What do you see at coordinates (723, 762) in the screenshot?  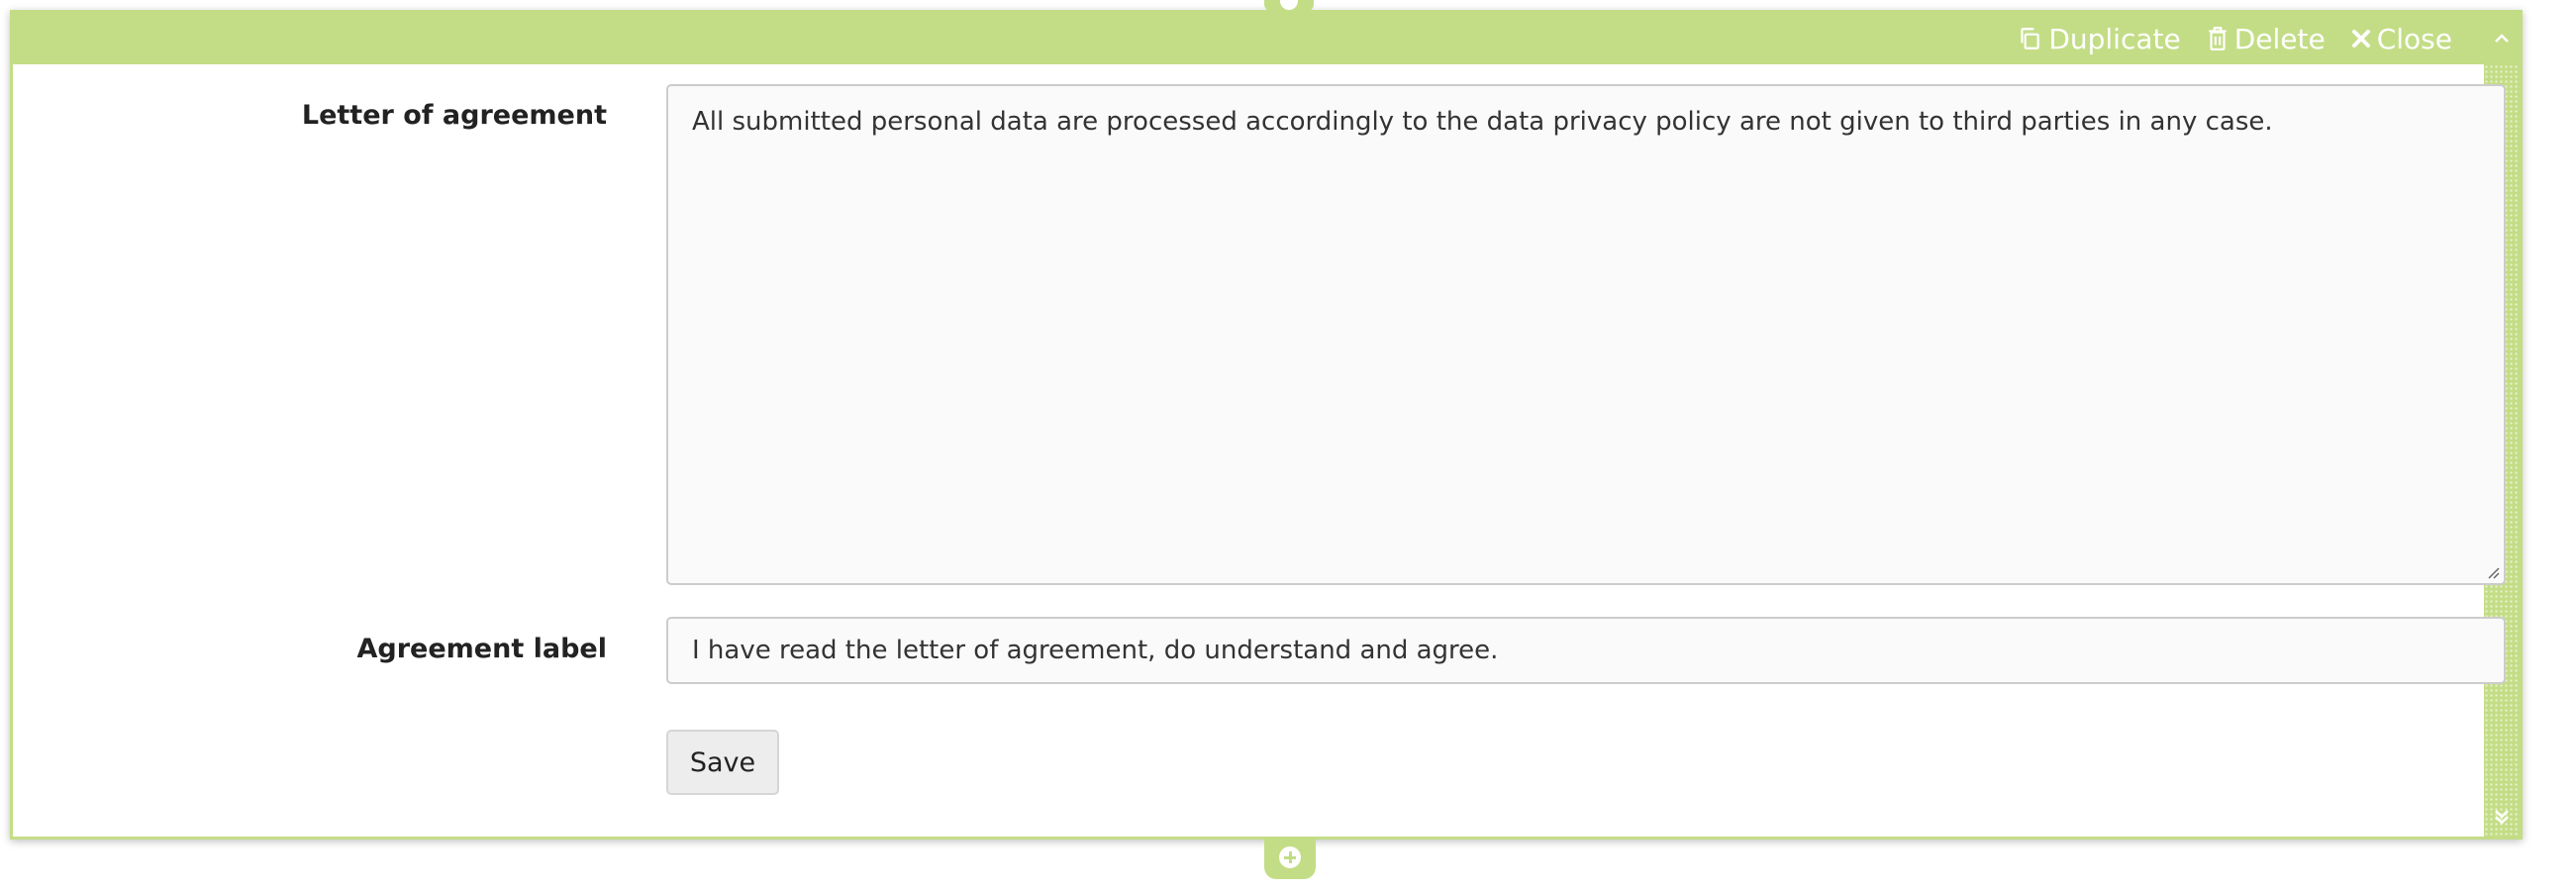 I see `save-button: Save` at bounding box center [723, 762].